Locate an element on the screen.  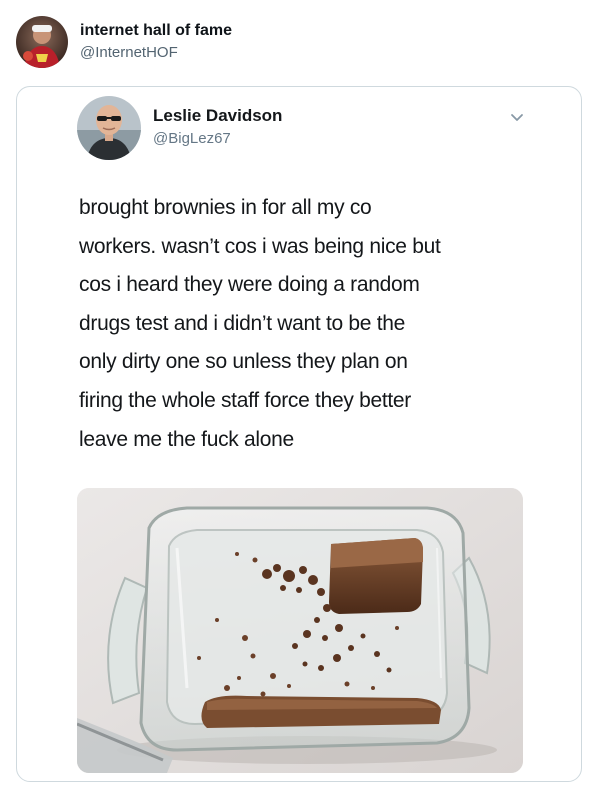
tweet-text-line: brought brownies in for all my co is located at coordinates (225, 207).